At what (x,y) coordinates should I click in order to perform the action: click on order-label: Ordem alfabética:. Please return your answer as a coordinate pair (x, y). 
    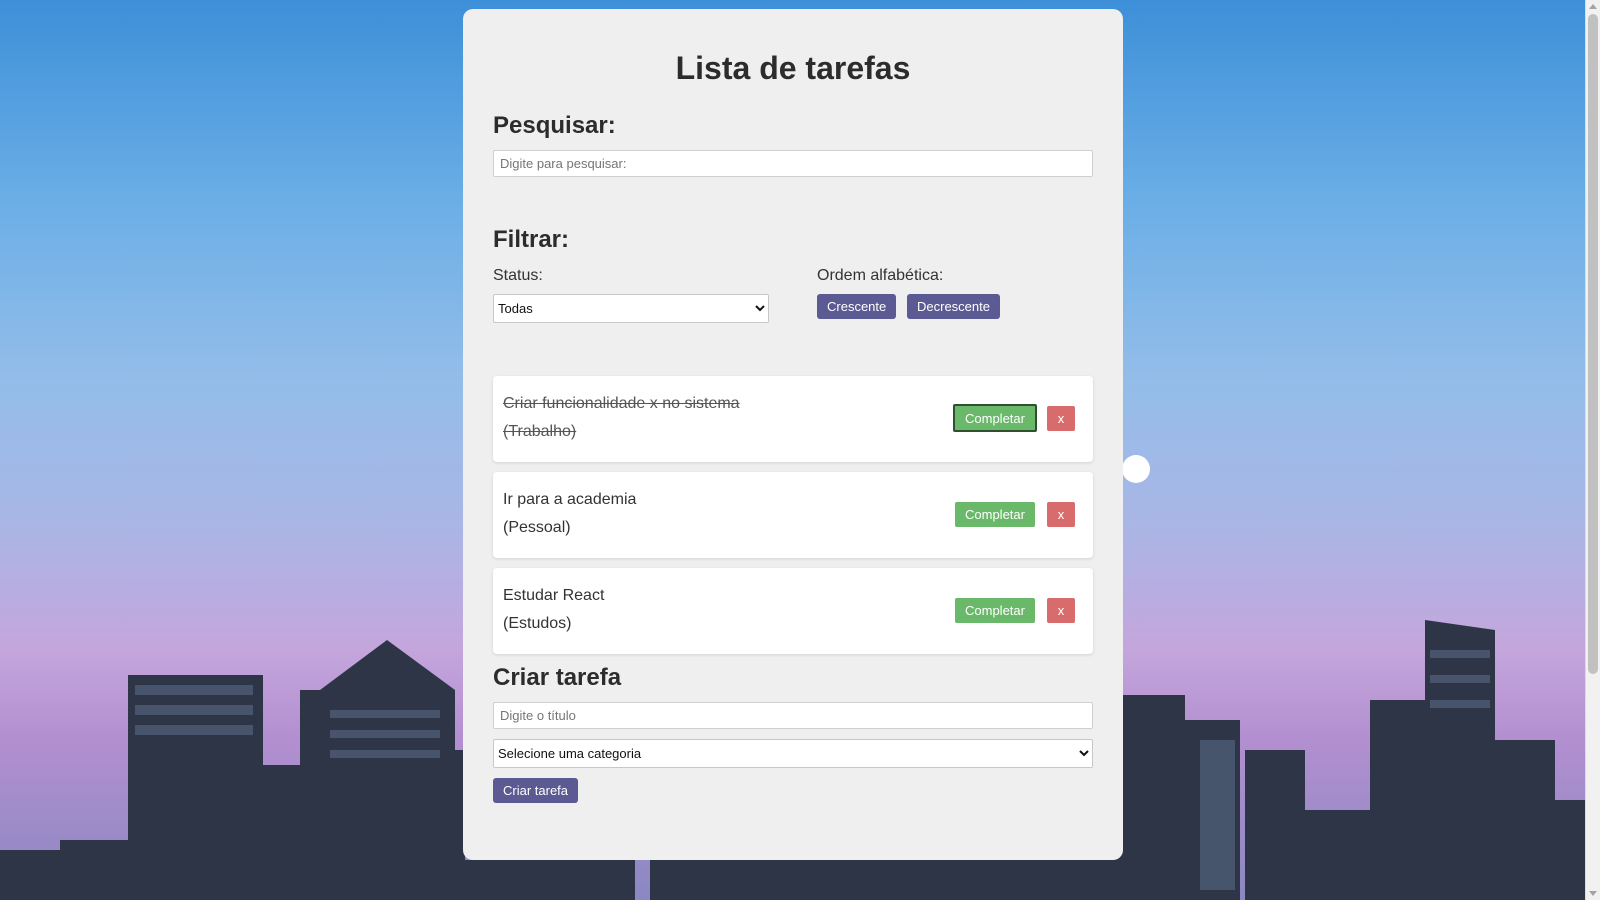
    Looking at the image, I should click on (880, 275).